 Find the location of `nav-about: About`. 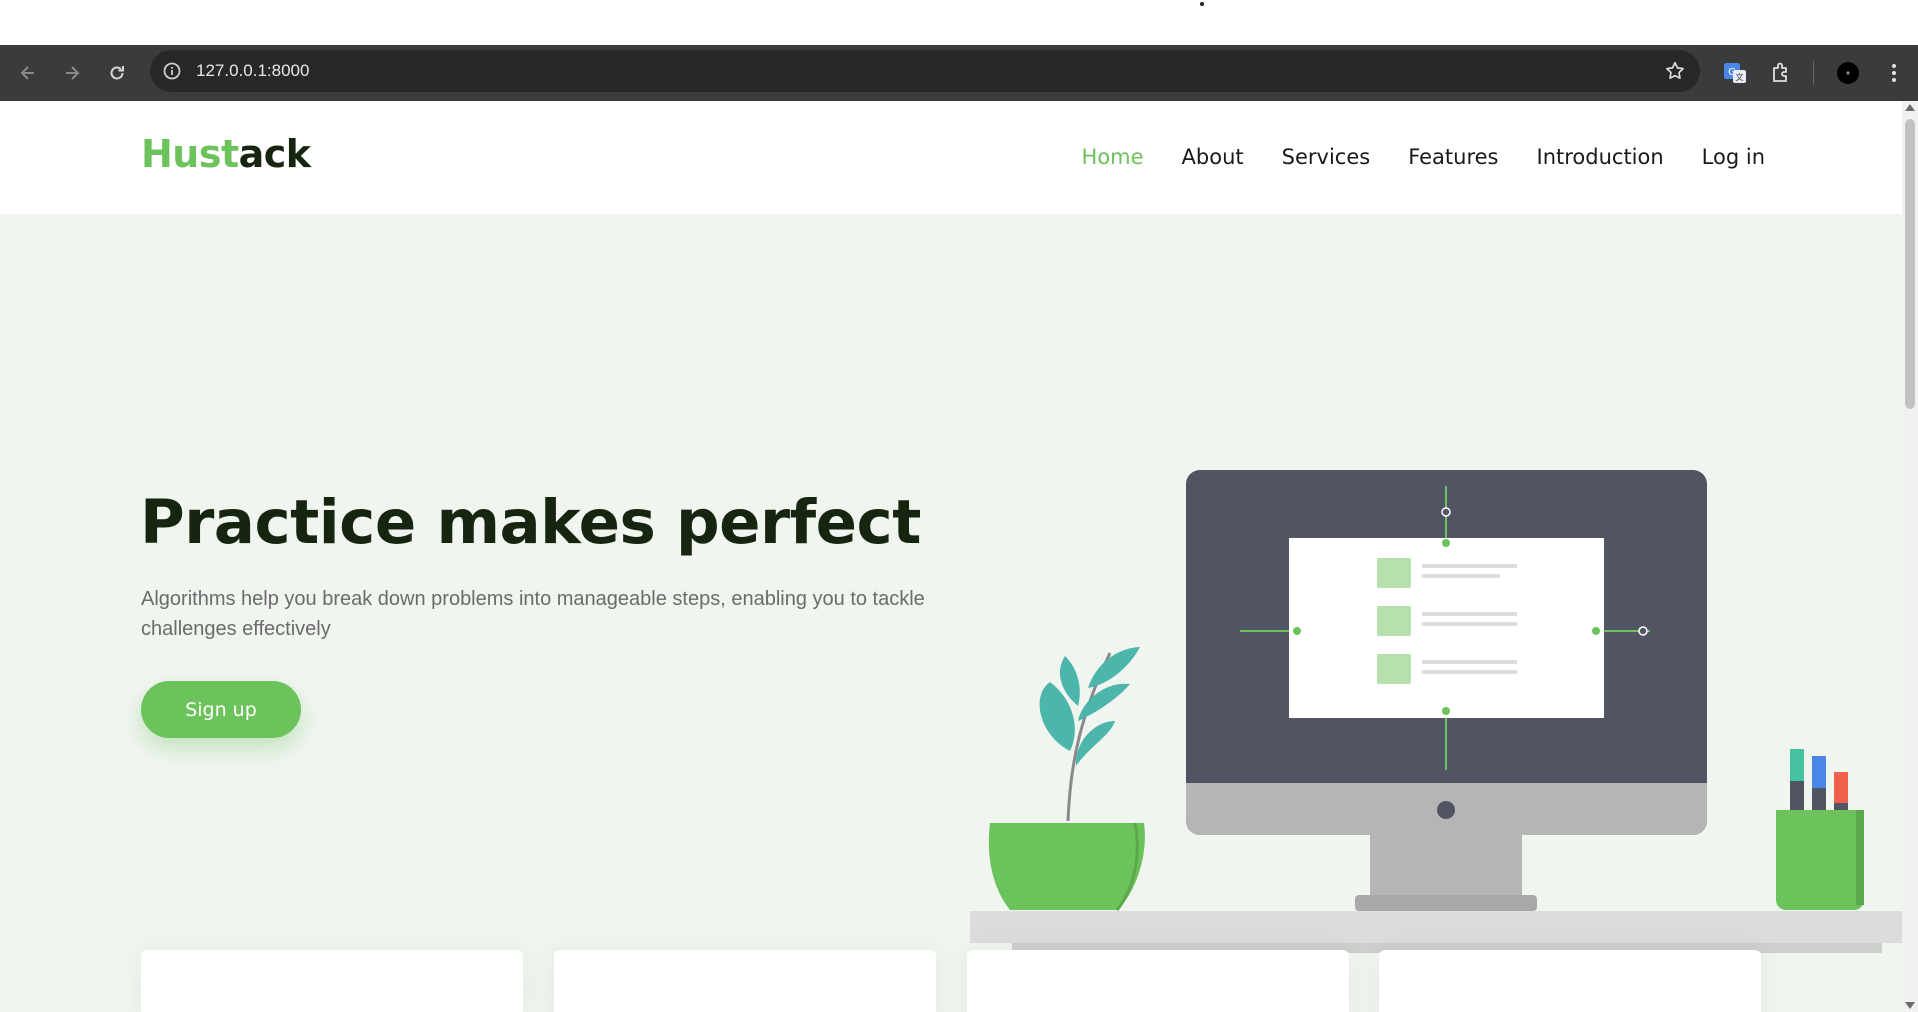

nav-about: About is located at coordinates (1213, 157).